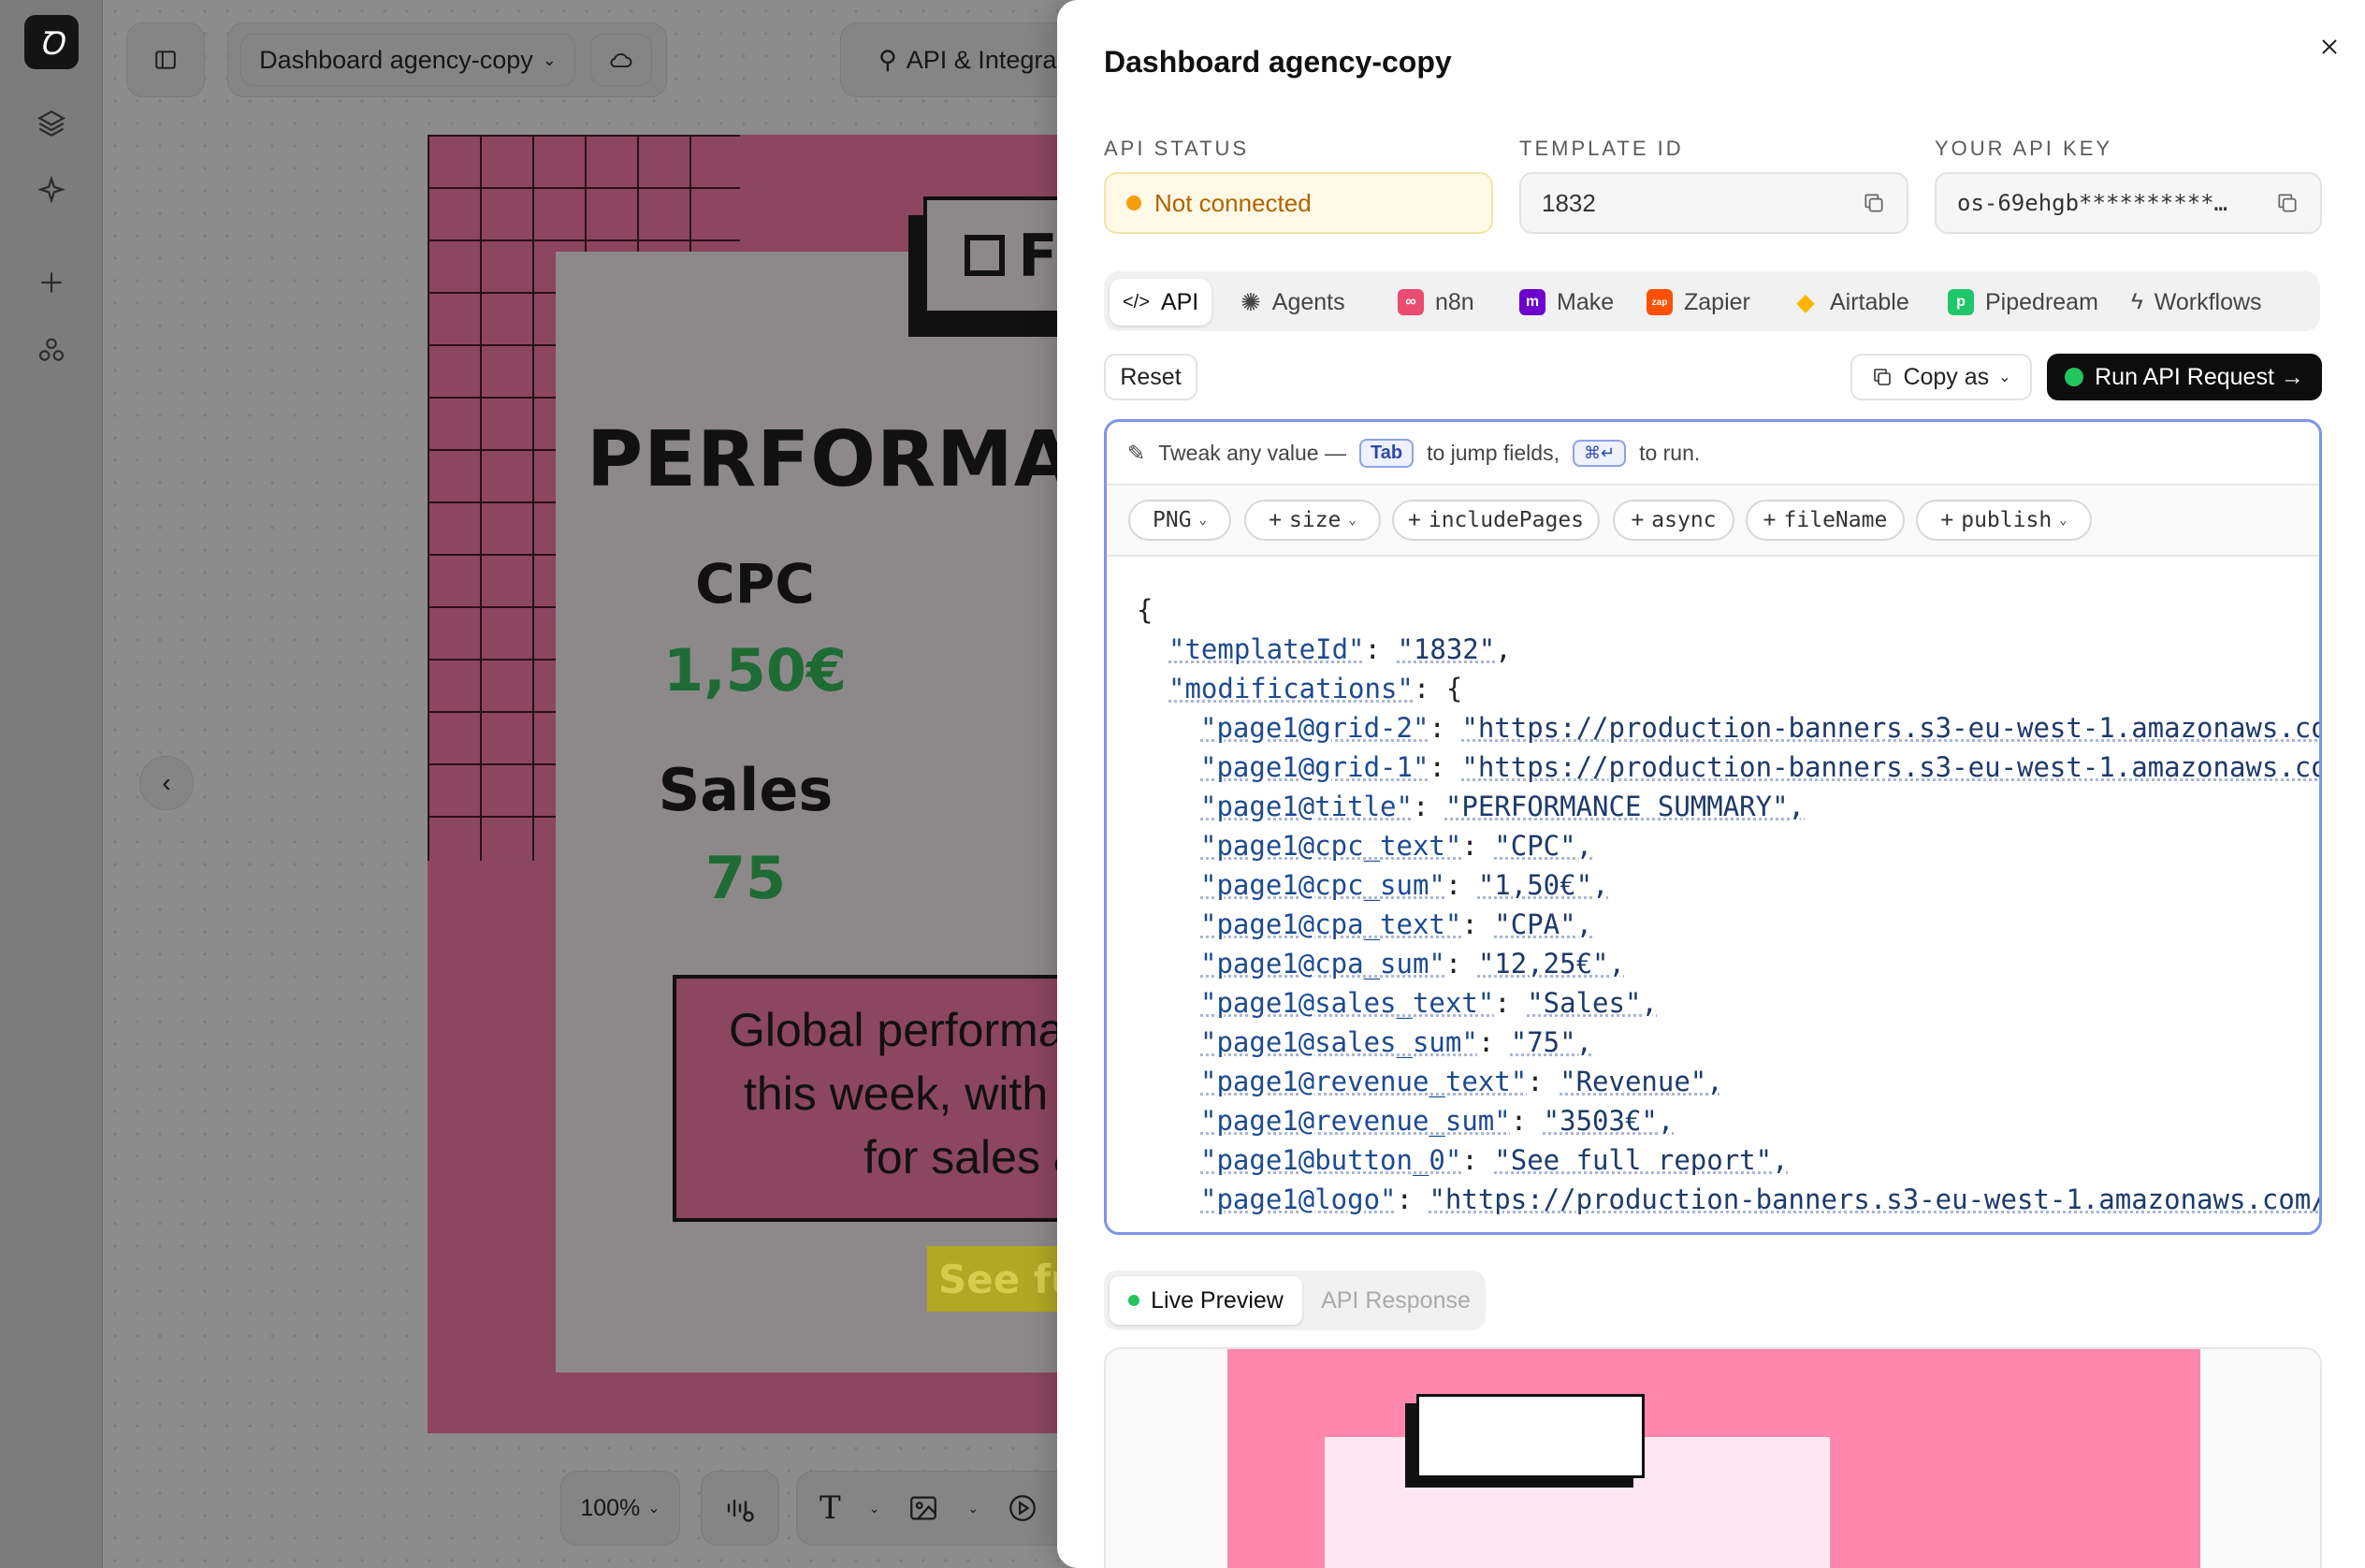  I want to click on filename-chip: + fileName, so click(1826, 521).